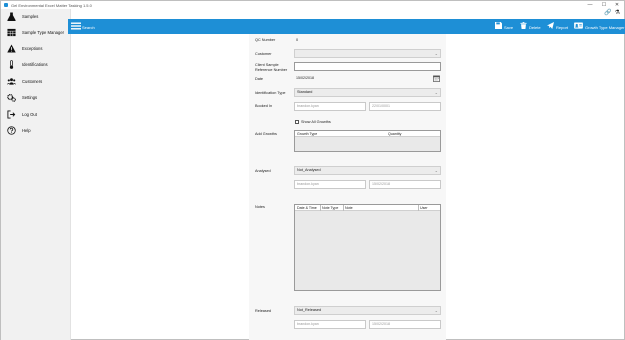 This screenshot has width=625, height=340. What do you see at coordinates (617, 5) in the screenshot?
I see `close-button: ✕` at bounding box center [617, 5].